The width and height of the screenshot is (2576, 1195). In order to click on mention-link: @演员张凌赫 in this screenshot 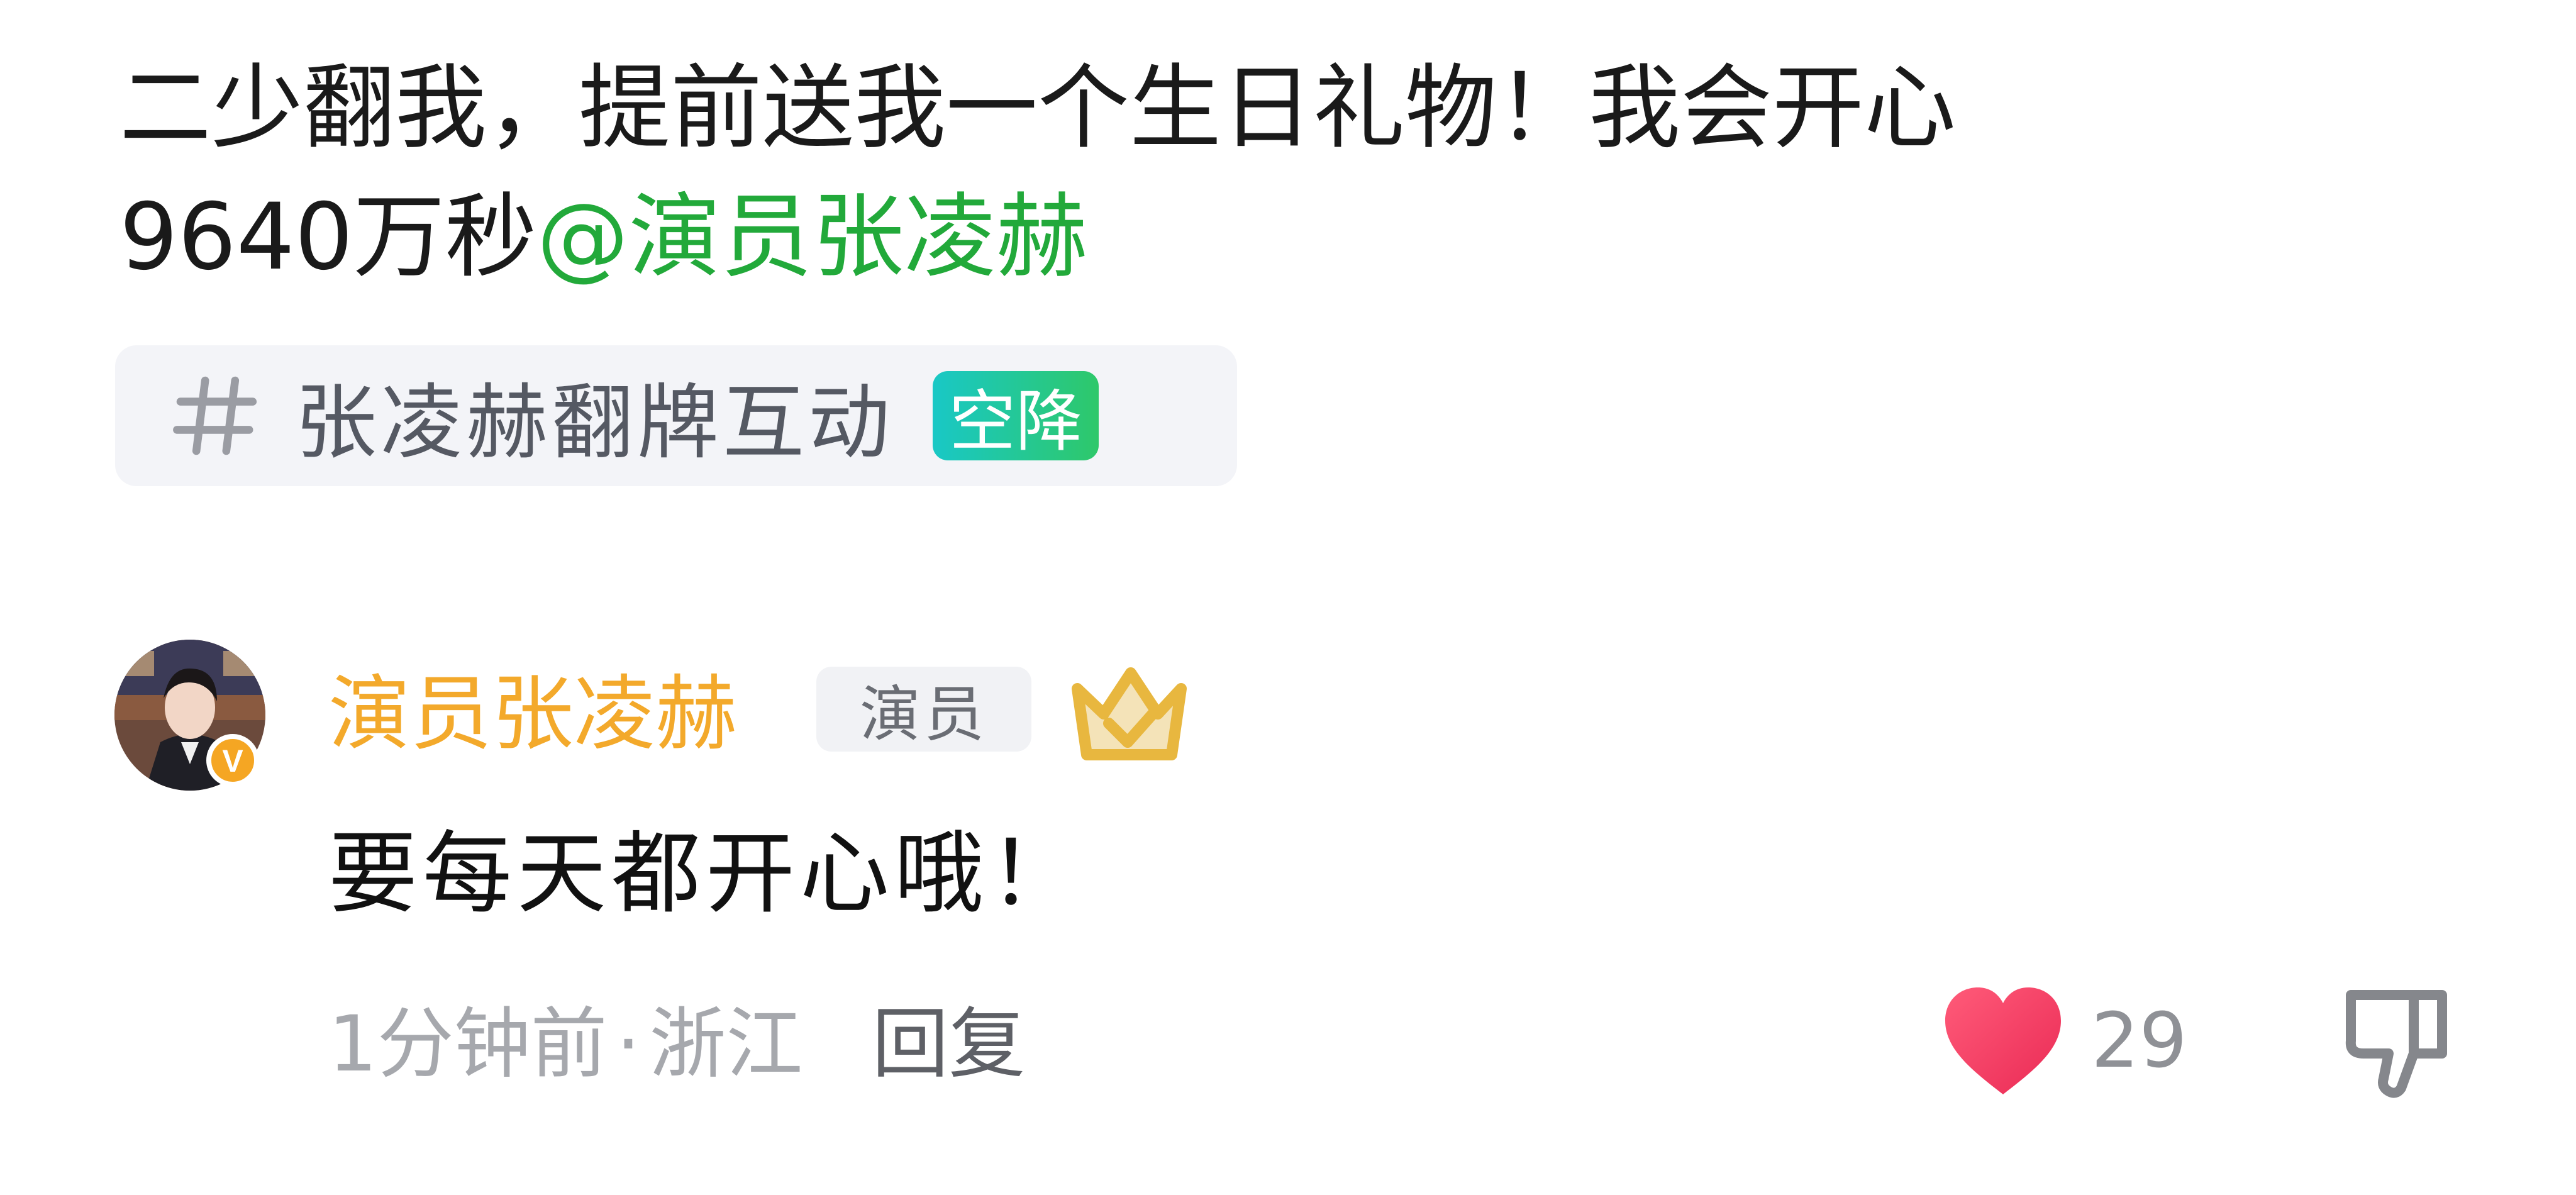, I will do `click(812, 237)`.